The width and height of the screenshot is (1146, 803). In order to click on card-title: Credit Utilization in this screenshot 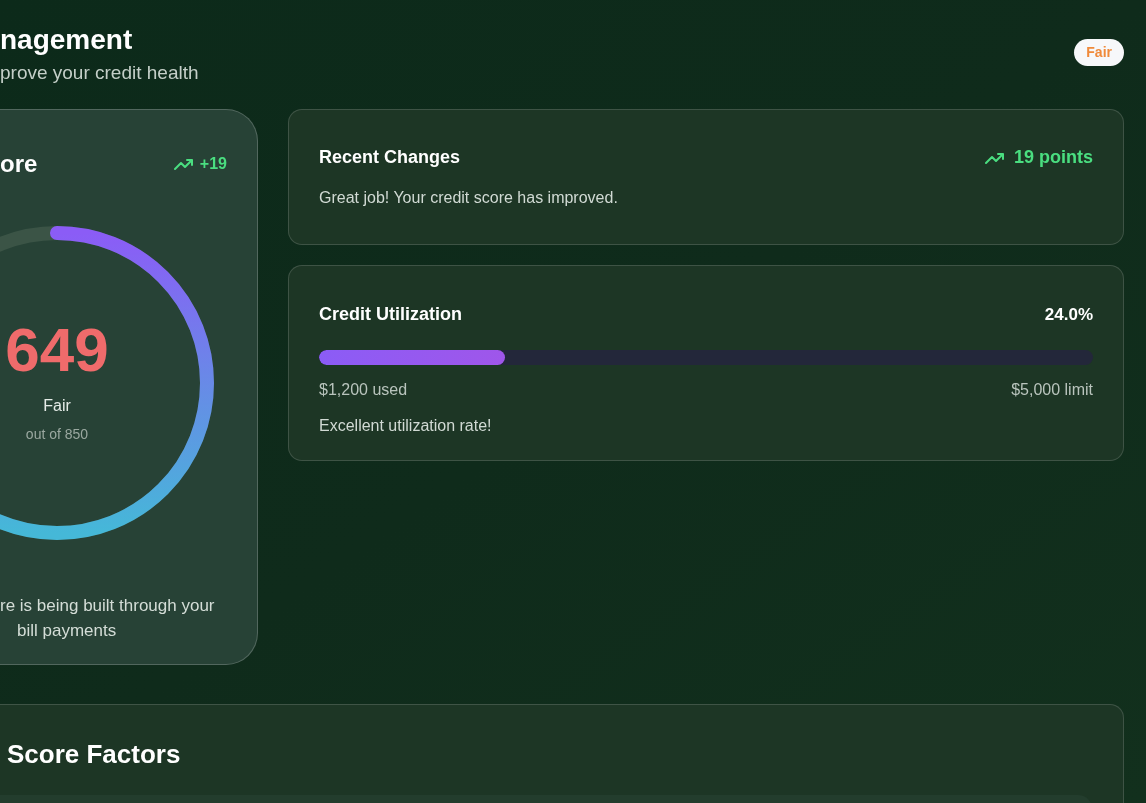, I will do `click(390, 314)`.